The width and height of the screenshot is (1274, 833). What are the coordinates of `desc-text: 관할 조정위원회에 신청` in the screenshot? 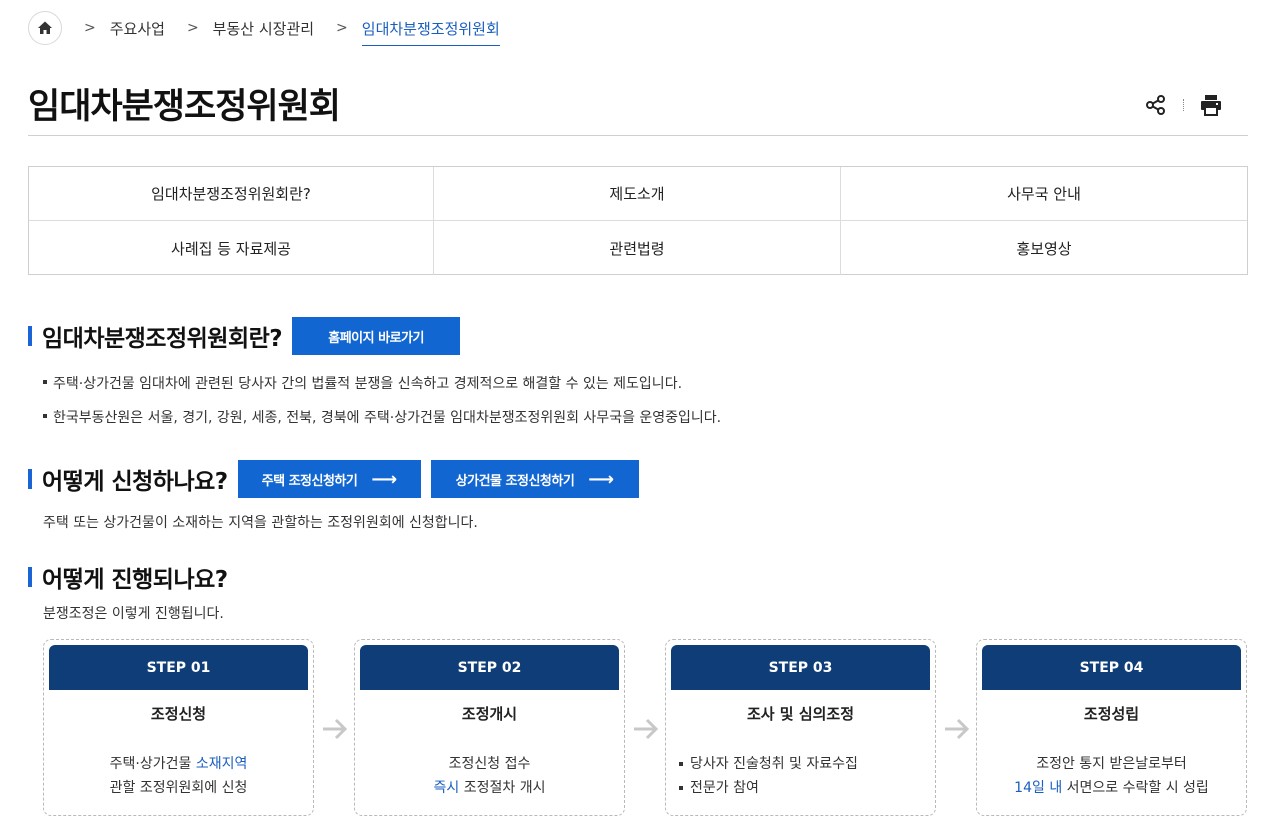 It's located at (178, 788).